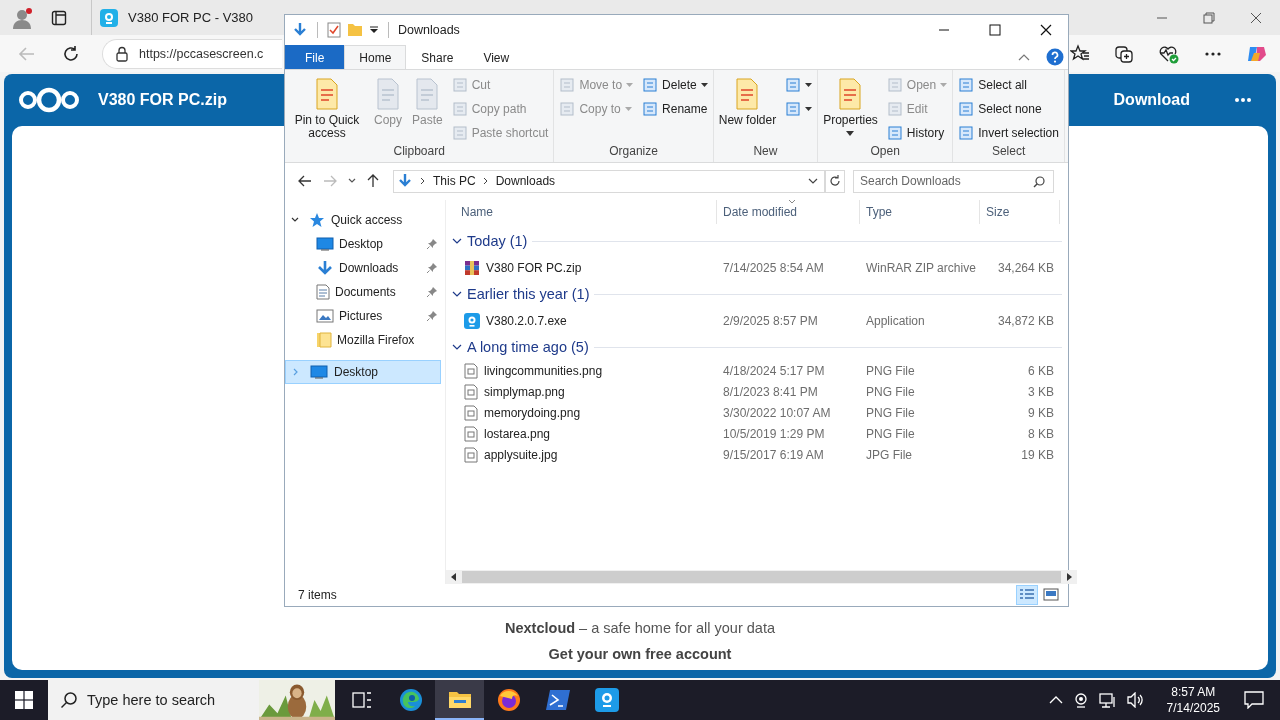 This screenshot has height=720, width=1280. I want to click on details-view-button, so click(1027, 595).